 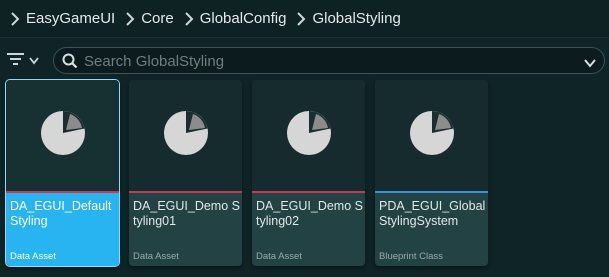 What do you see at coordinates (159, 18) in the screenshot?
I see `breadcrumb-item-core: Core` at bounding box center [159, 18].